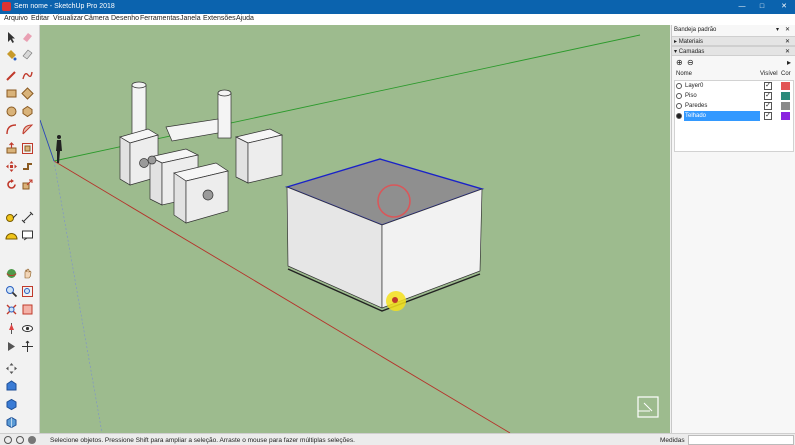 This screenshot has width=795, height=445. I want to click on maximize-button: □, so click(762, 7).